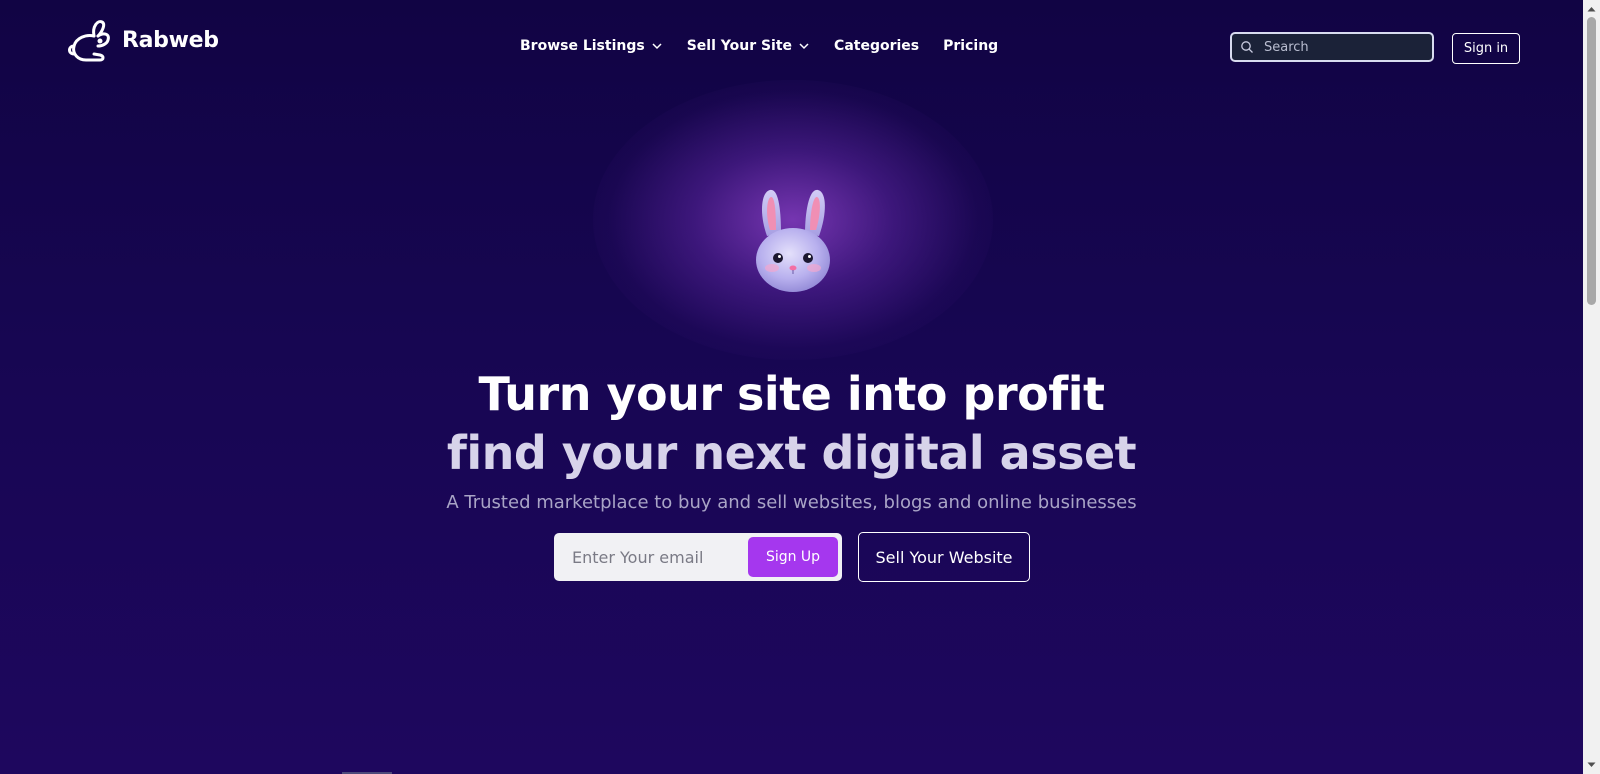 This screenshot has width=1600, height=774. Describe the element at coordinates (1591, 387) in the screenshot. I see `vertical-scrollbar` at that location.